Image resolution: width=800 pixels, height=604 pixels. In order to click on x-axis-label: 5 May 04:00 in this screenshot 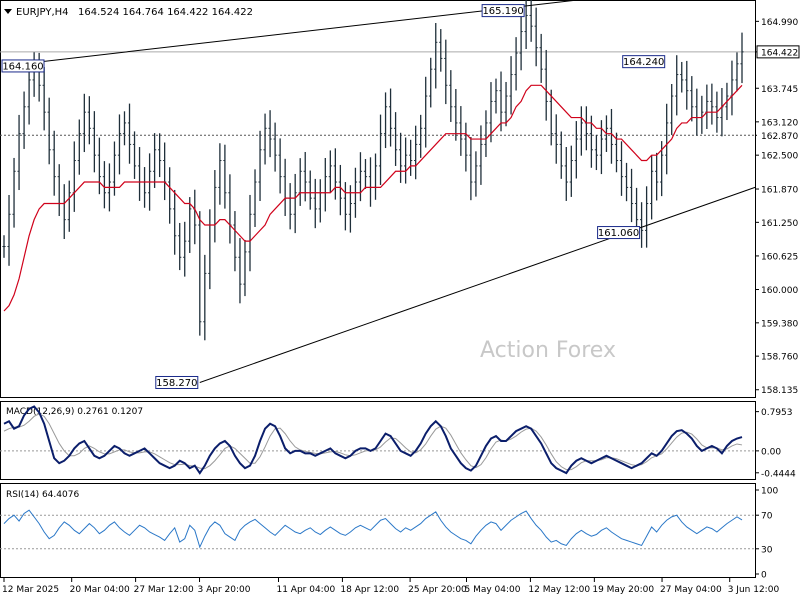, I will do `click(493, 590)`.